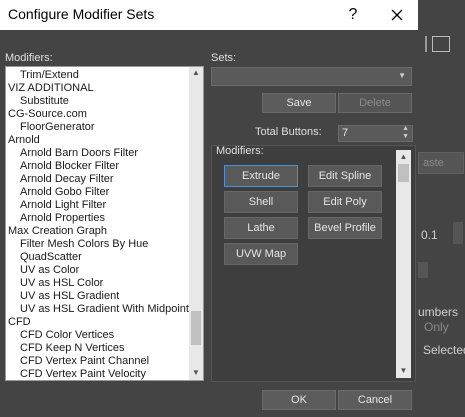 This screenshot has width=465, height=417. Describe the element at coordinates (441, 15) in the screenshot. I see `background-app-top` at that location.